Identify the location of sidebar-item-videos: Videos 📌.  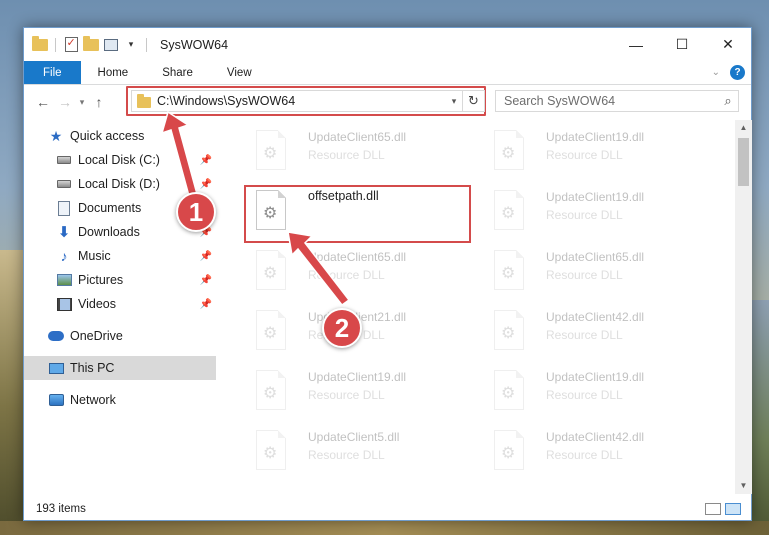
(120, 304).